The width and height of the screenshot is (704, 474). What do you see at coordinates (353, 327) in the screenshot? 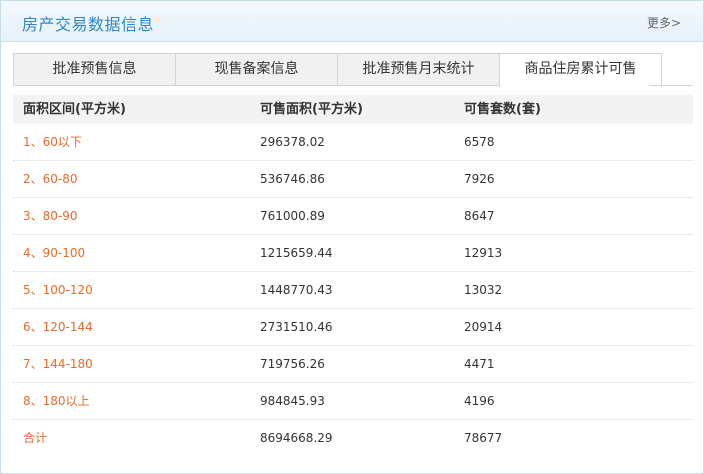
I see `table-row: 6、120-144 2731510.46 20914` at bounding box center [353, 327].